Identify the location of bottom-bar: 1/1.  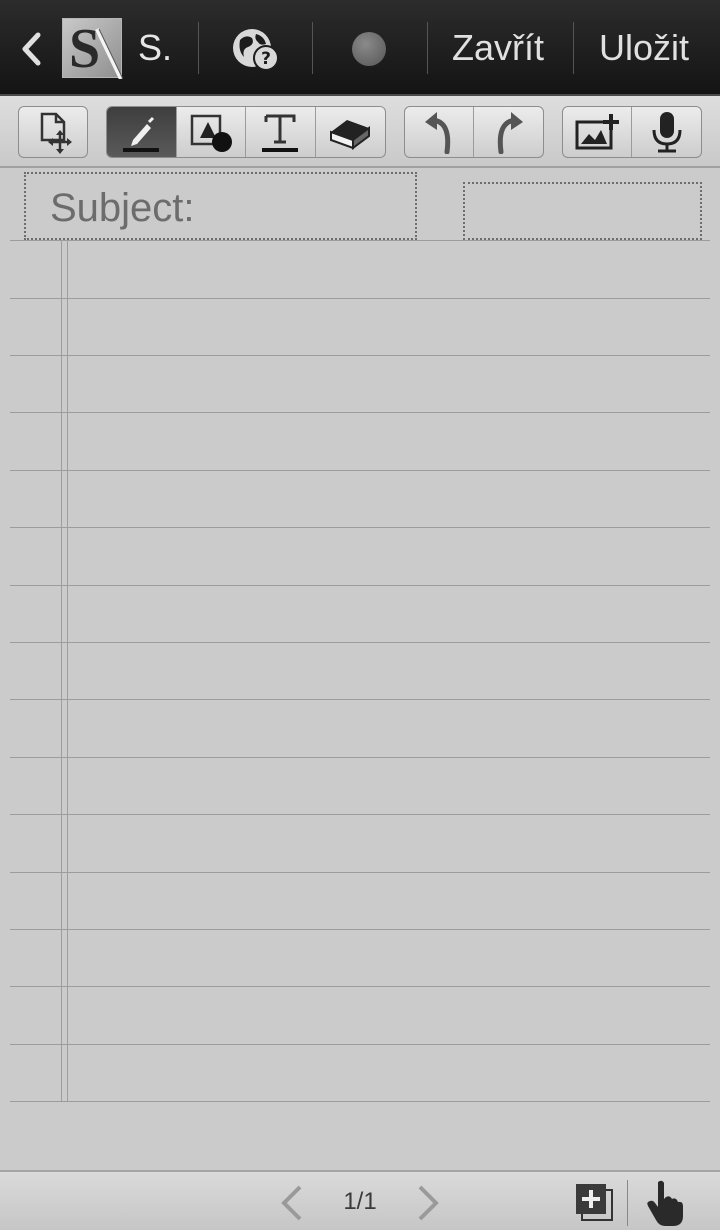
(360, 1200).